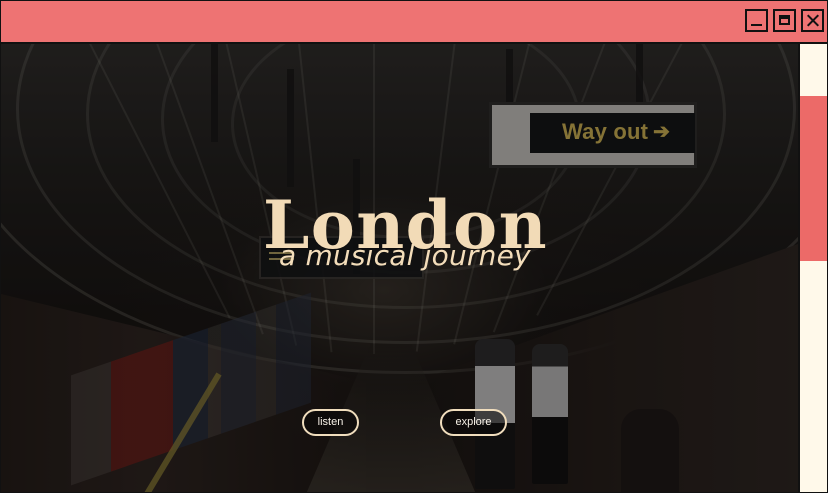 The image size is (828, 493). I want to click on minimize-button, so click(756, 20).